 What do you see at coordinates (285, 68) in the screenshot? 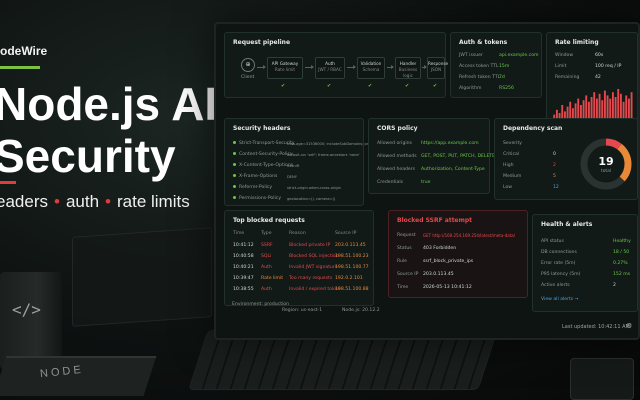
I see `stage-api-gateway: API Gateway Rate limit` at bounding box center [285, 68].